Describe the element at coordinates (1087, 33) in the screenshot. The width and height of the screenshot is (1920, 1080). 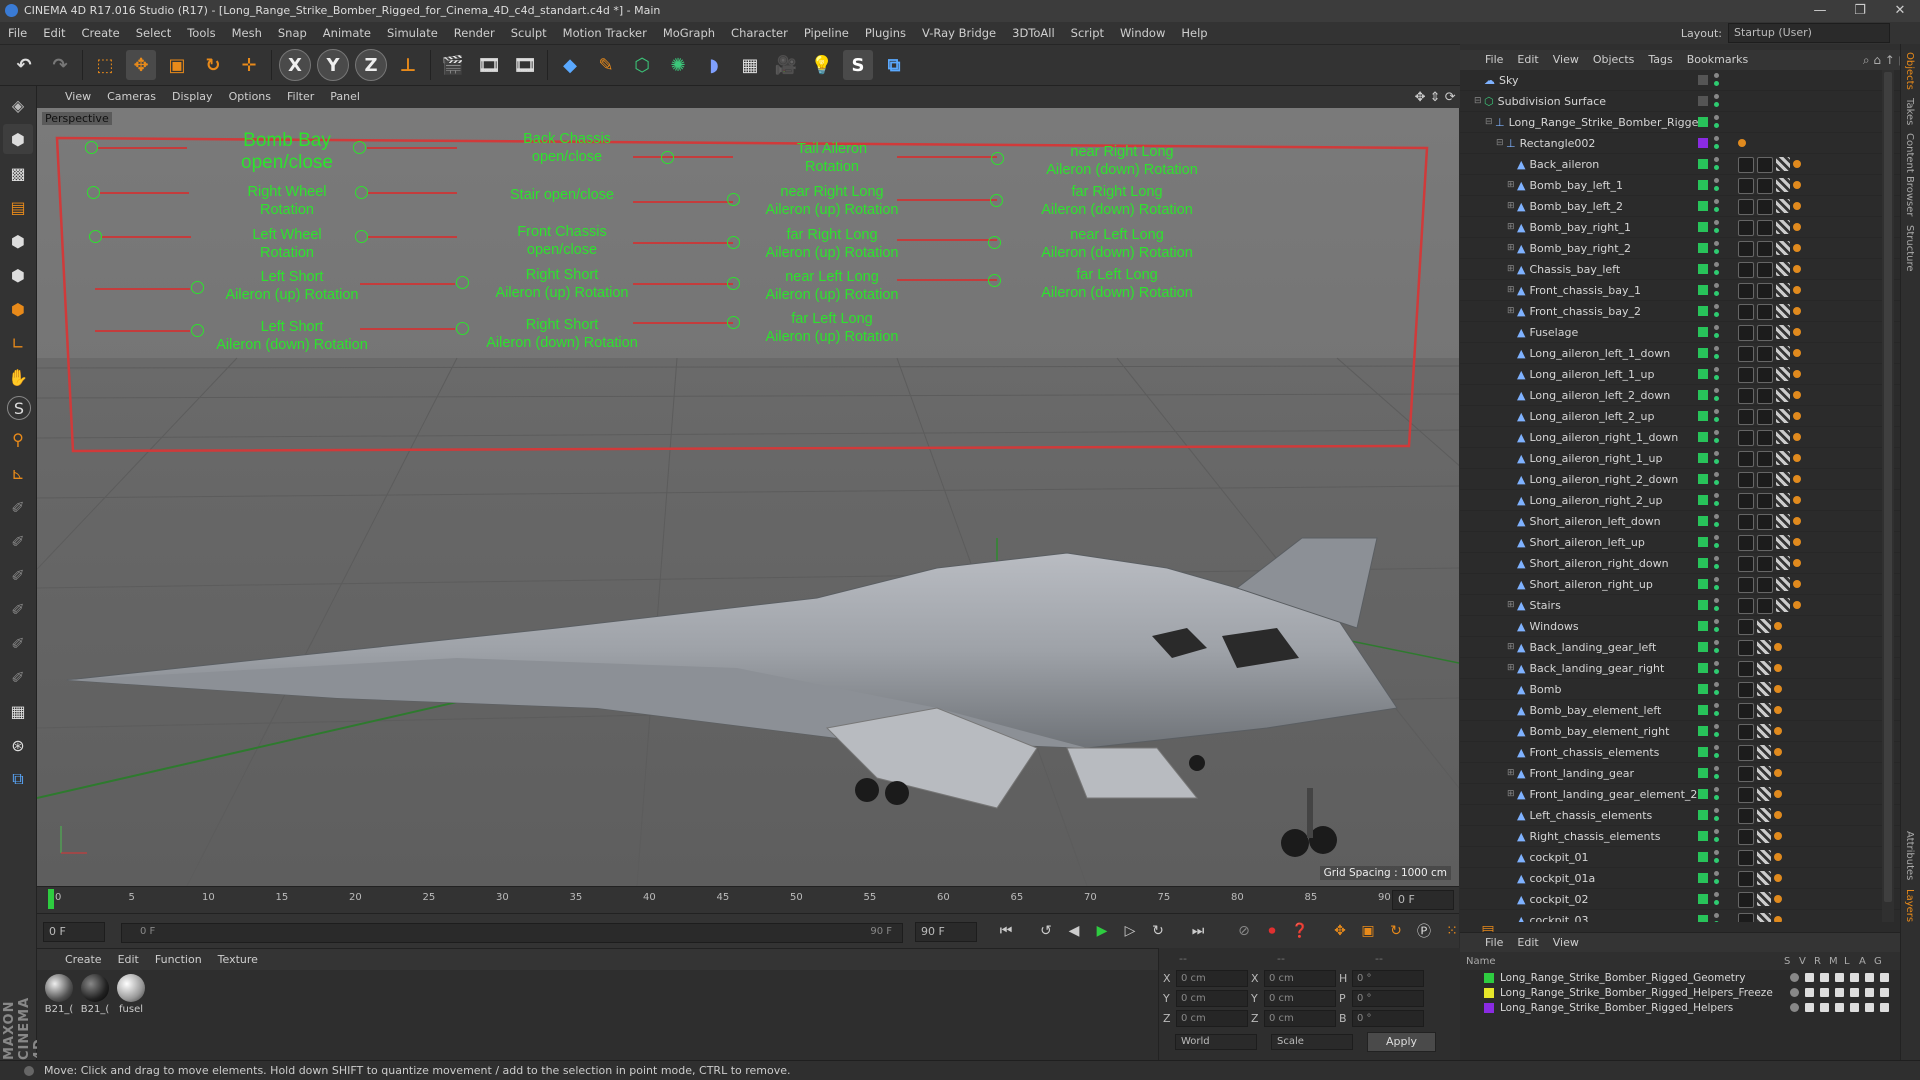
I see `menu-script: Script` at that location.